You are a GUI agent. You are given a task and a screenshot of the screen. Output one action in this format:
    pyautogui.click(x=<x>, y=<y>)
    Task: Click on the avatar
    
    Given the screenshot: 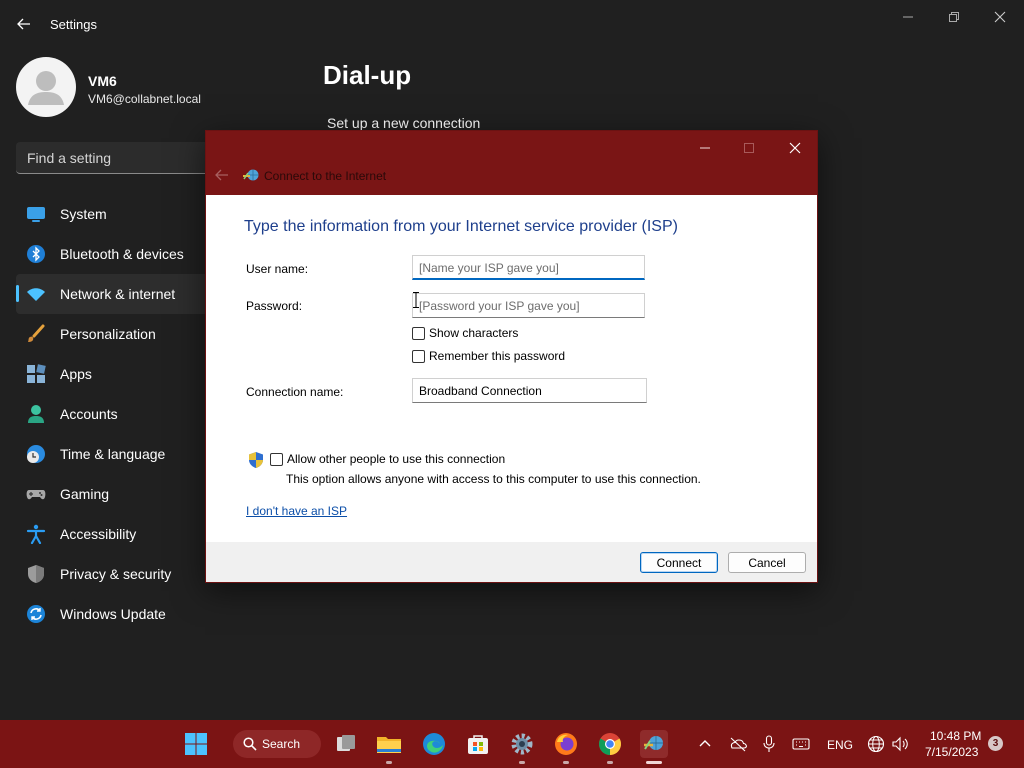 What is the action you would take?
    pyautogui.click(x=46, y=87)
    